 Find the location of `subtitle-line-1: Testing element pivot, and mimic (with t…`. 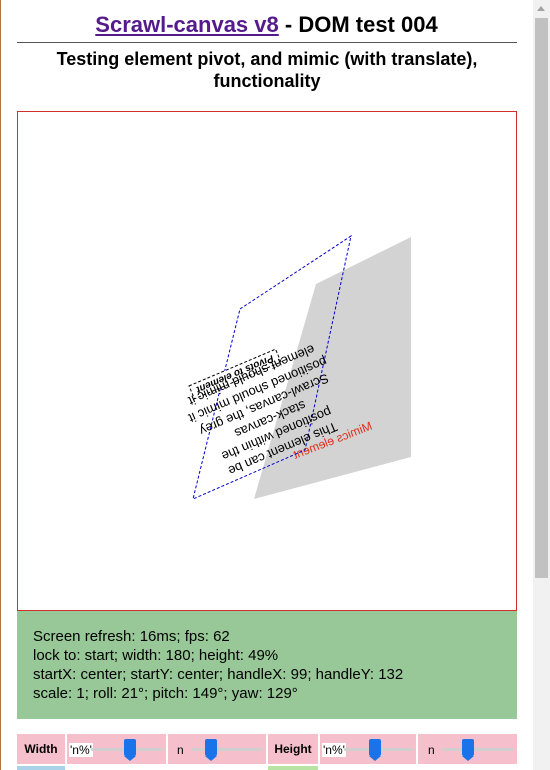

subtitle-line-1: Testing element pivot, and mimic (with t… is located at coordinates (267, 59).